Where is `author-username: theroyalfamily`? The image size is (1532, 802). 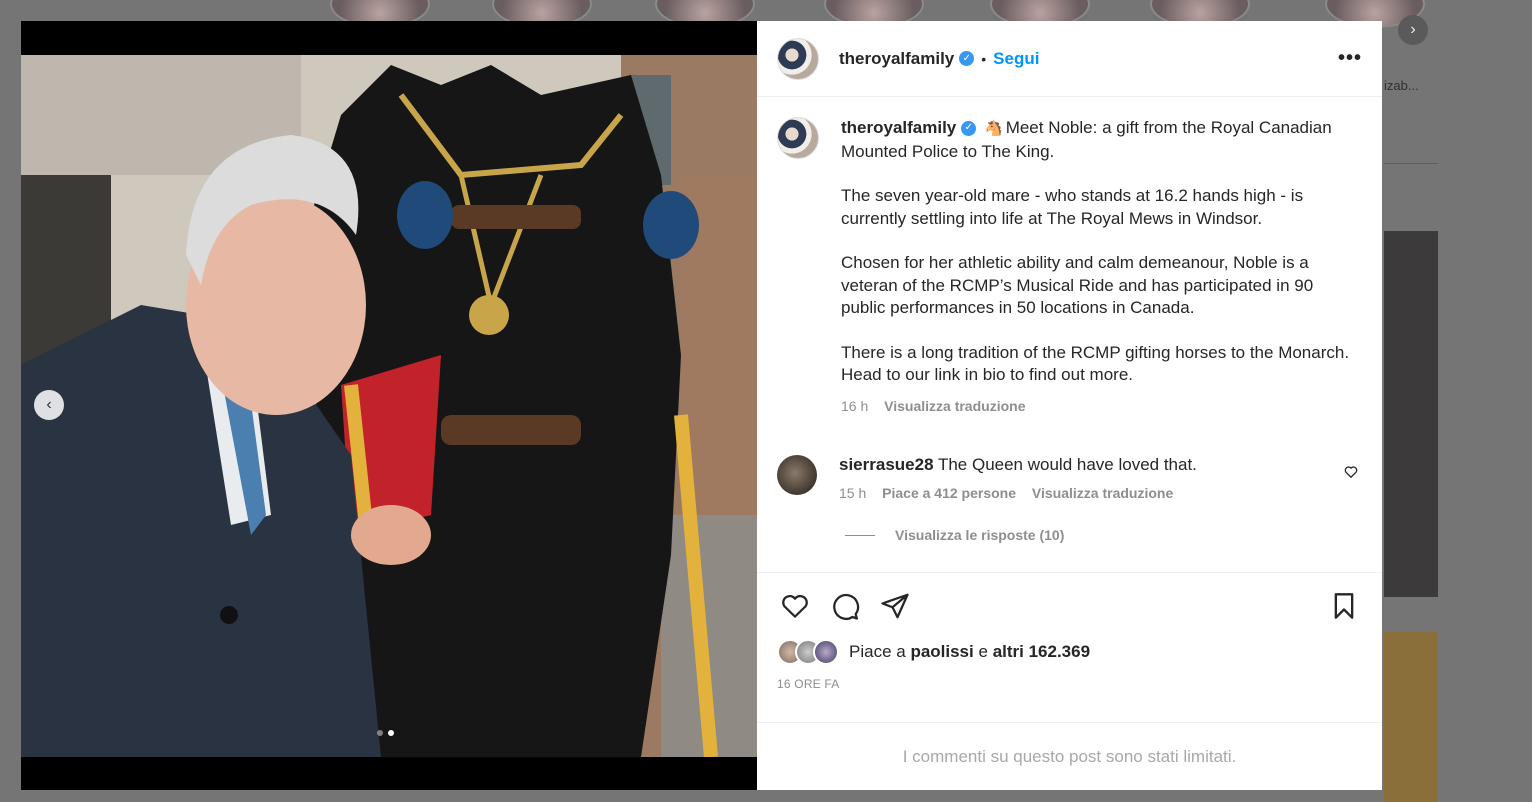 author-username: theroyalfamily is located at coordinates (896, 59).